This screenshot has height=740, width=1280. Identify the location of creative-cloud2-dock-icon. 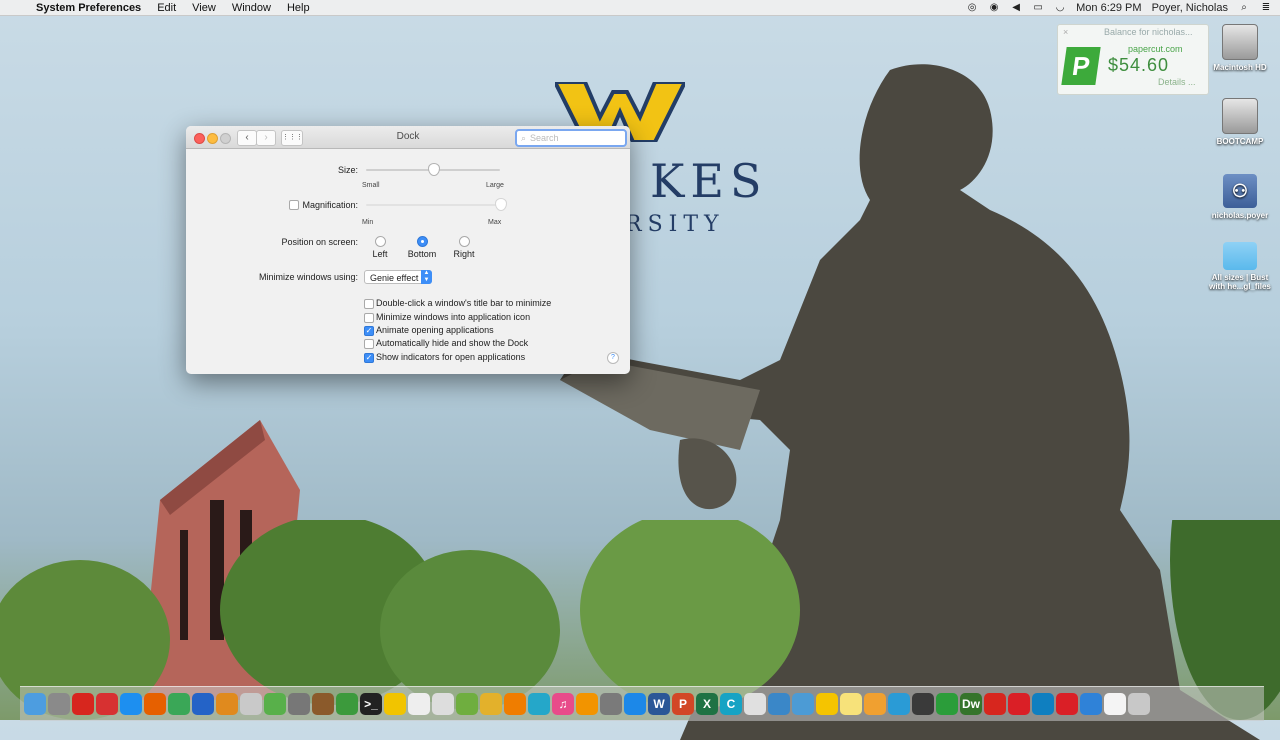
(1067, 704).